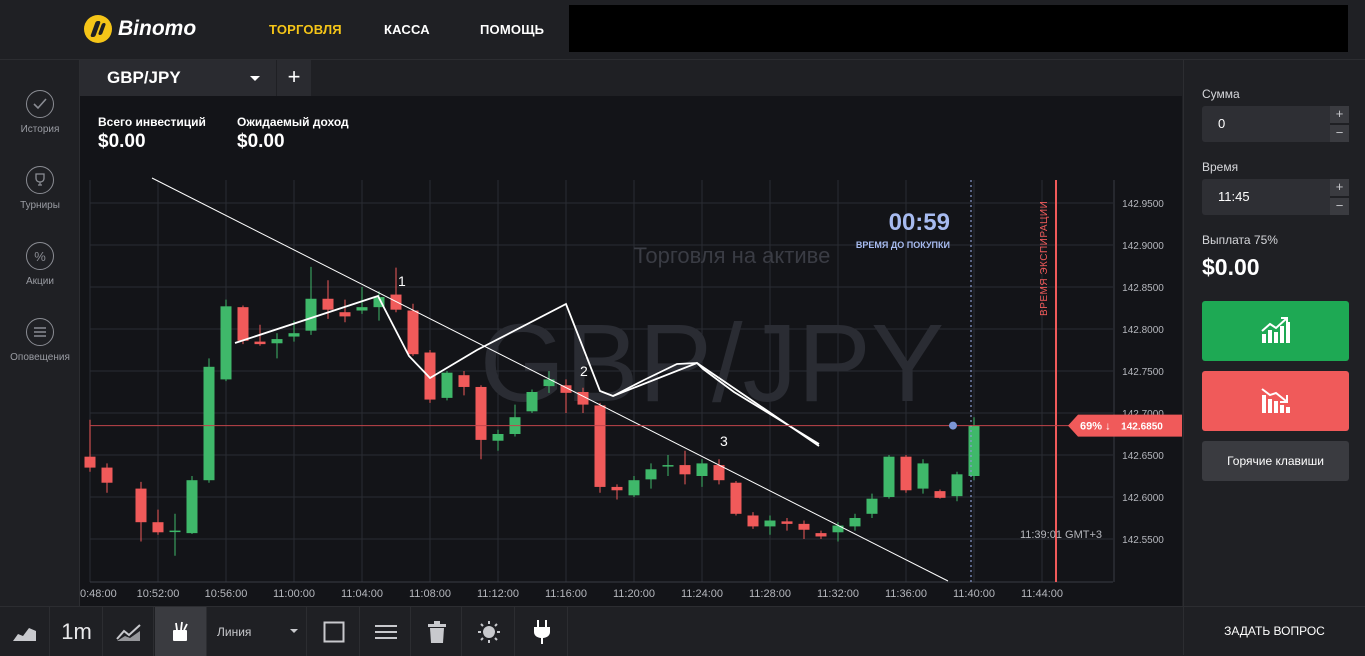 The image size is (1365, 656). I want to click on sidebar-item-history: История, so click(40, 112).